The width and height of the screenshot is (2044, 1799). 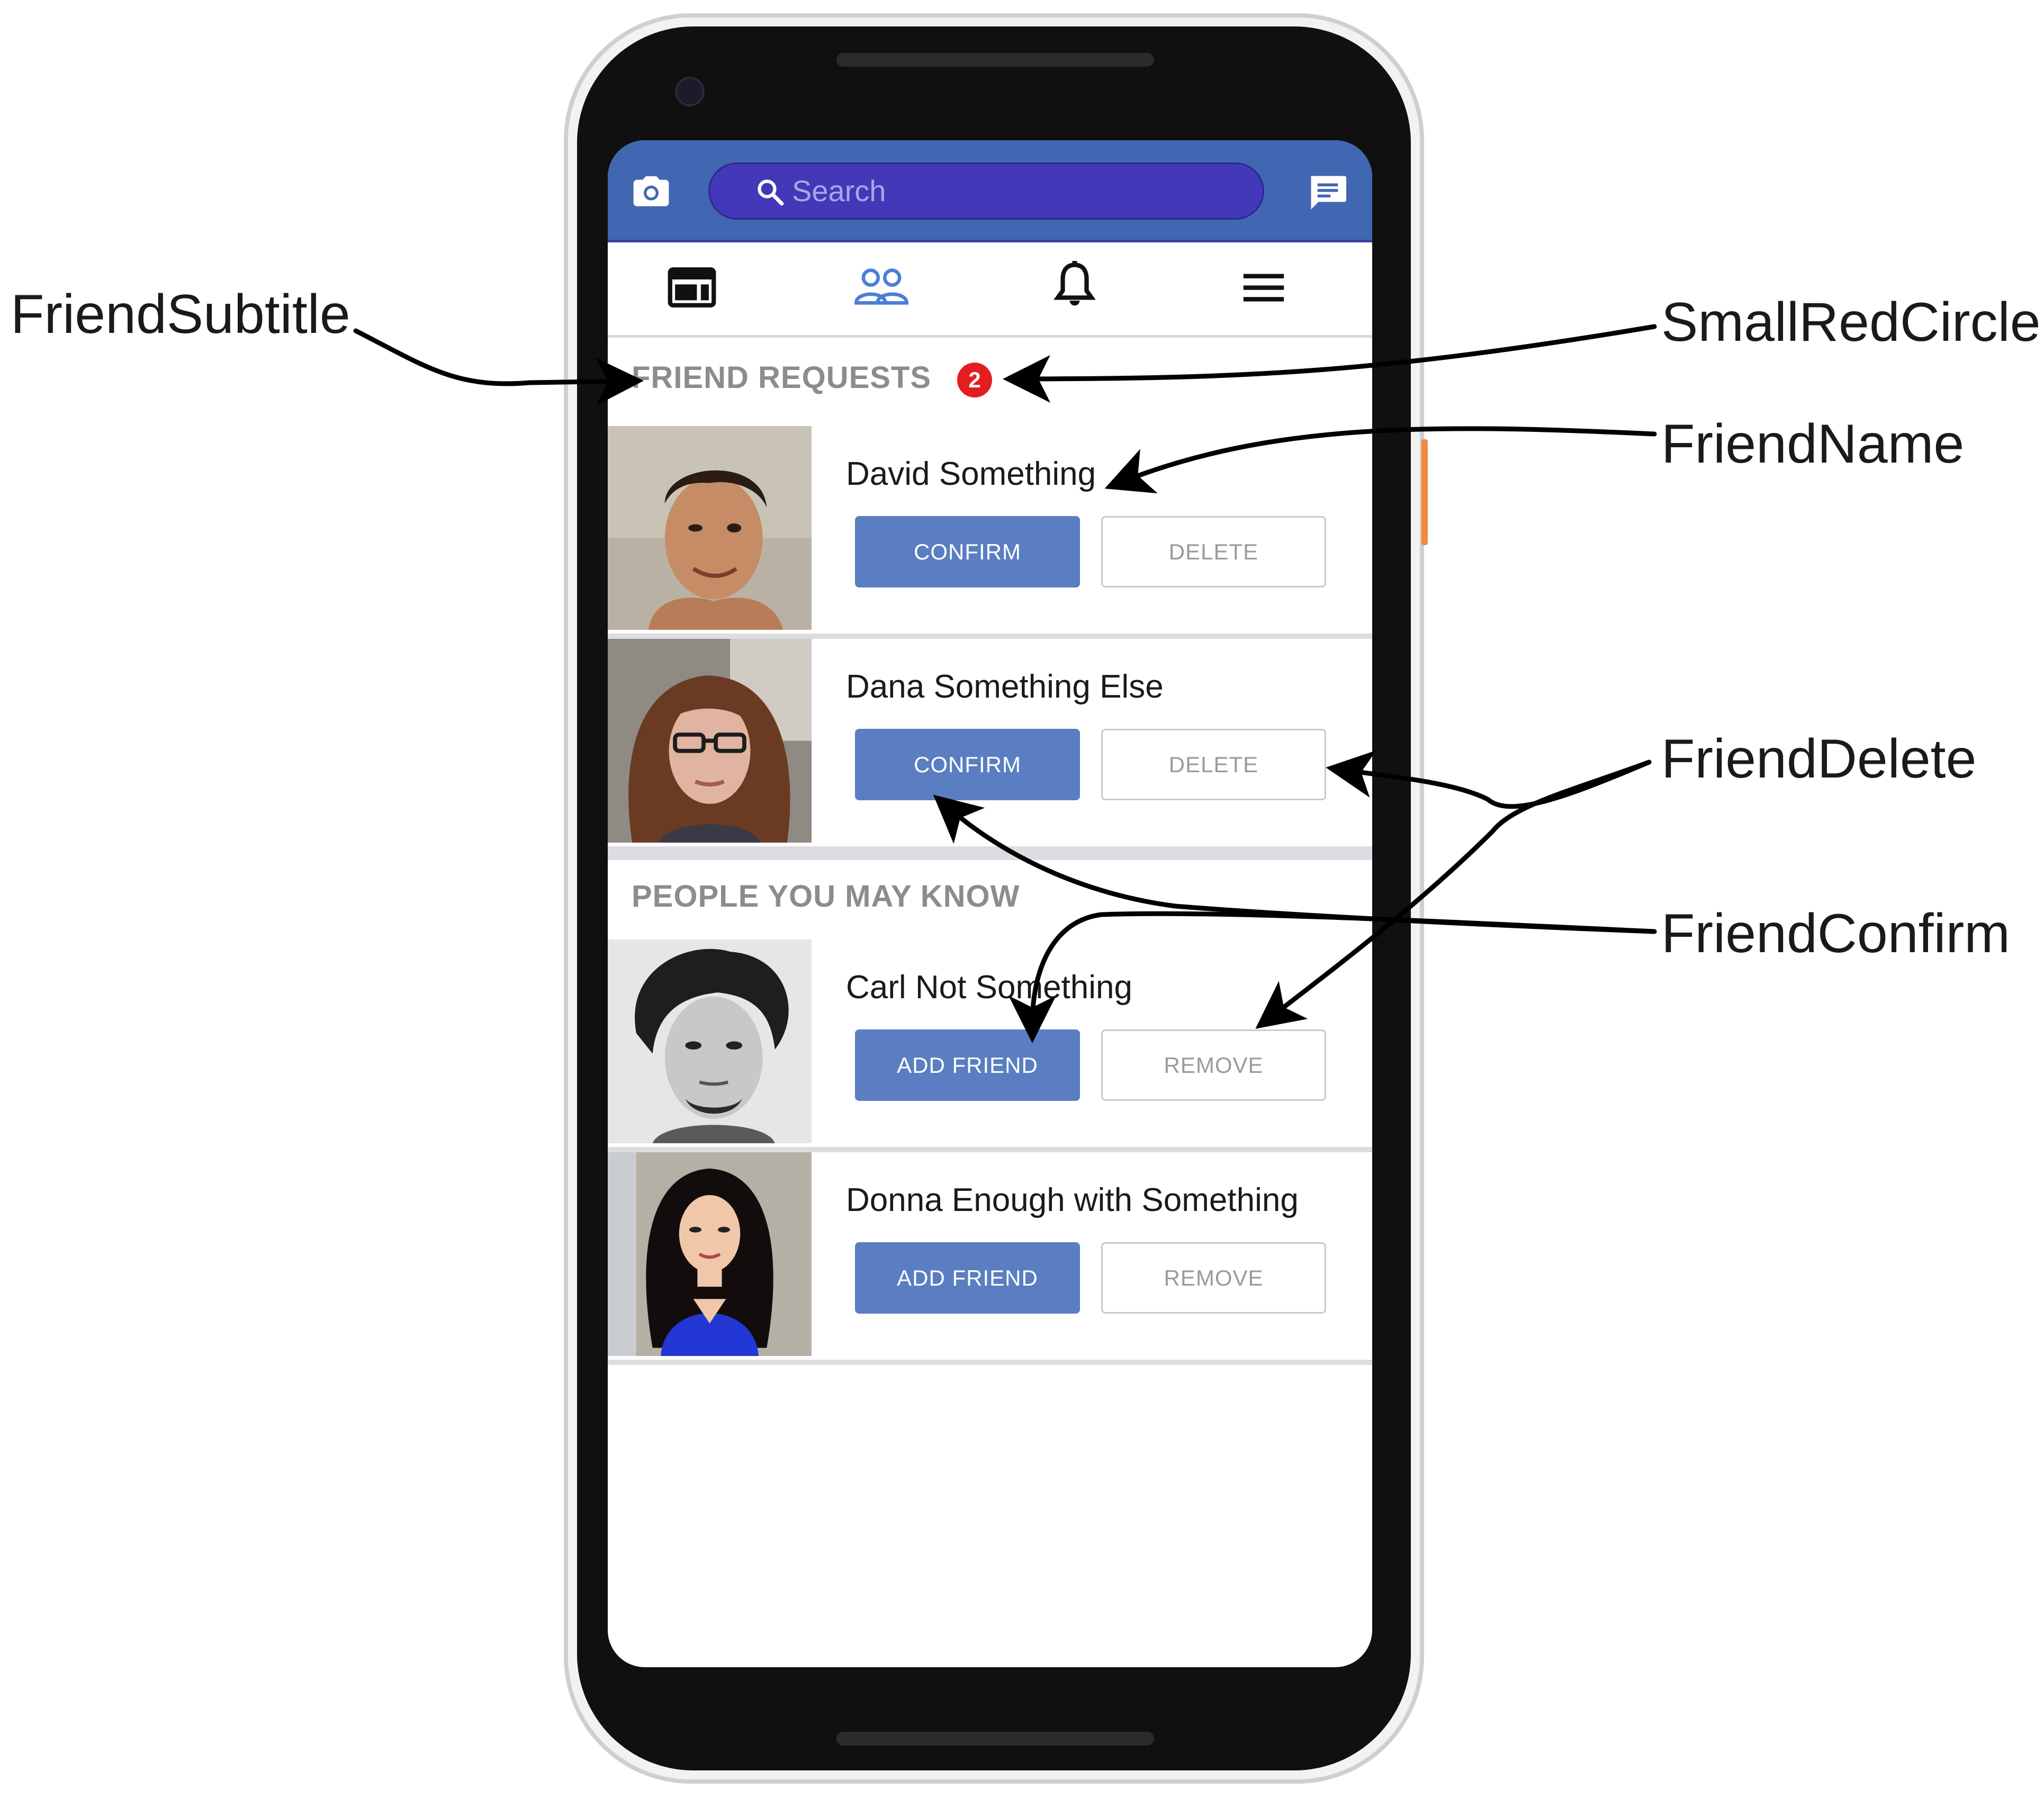 I want to click on arrow-friend-name, so click(x=1380, y=460).